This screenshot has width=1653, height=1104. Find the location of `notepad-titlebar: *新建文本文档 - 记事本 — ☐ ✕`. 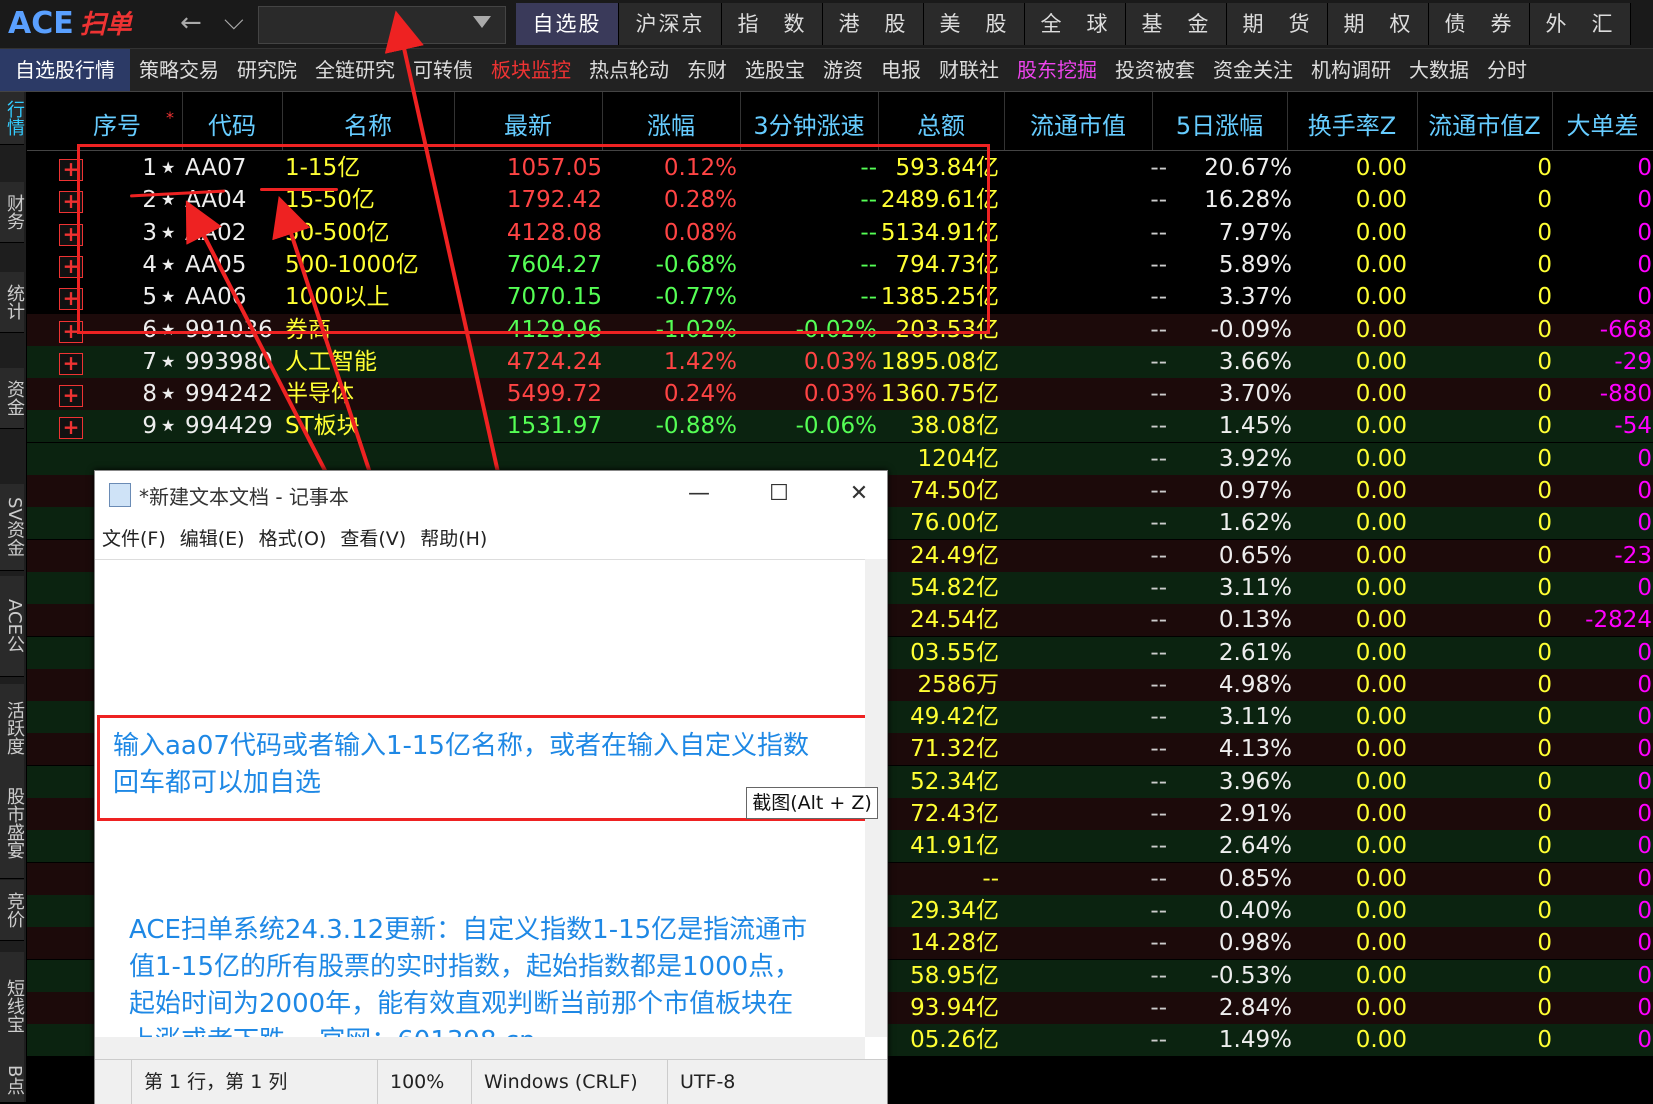

notepad-titlebar: *新建文本文档 - 记事本 — ☐ ✕ is located at coordinates (491, 495).